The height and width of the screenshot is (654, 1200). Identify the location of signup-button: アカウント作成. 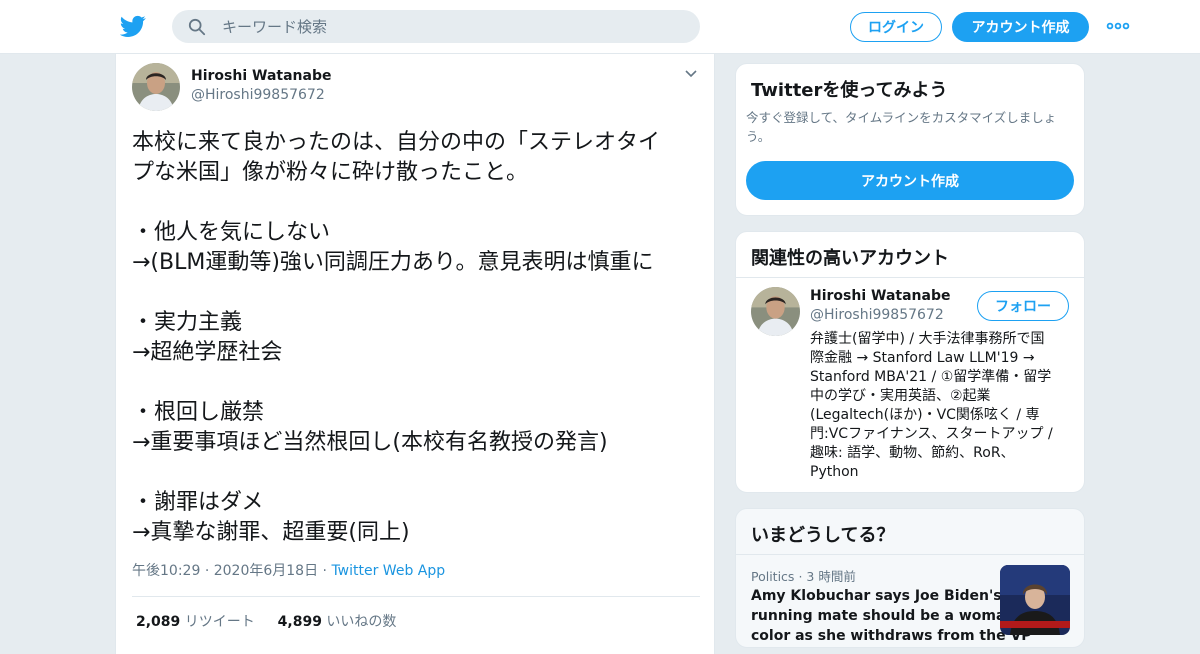
(1020, 27).